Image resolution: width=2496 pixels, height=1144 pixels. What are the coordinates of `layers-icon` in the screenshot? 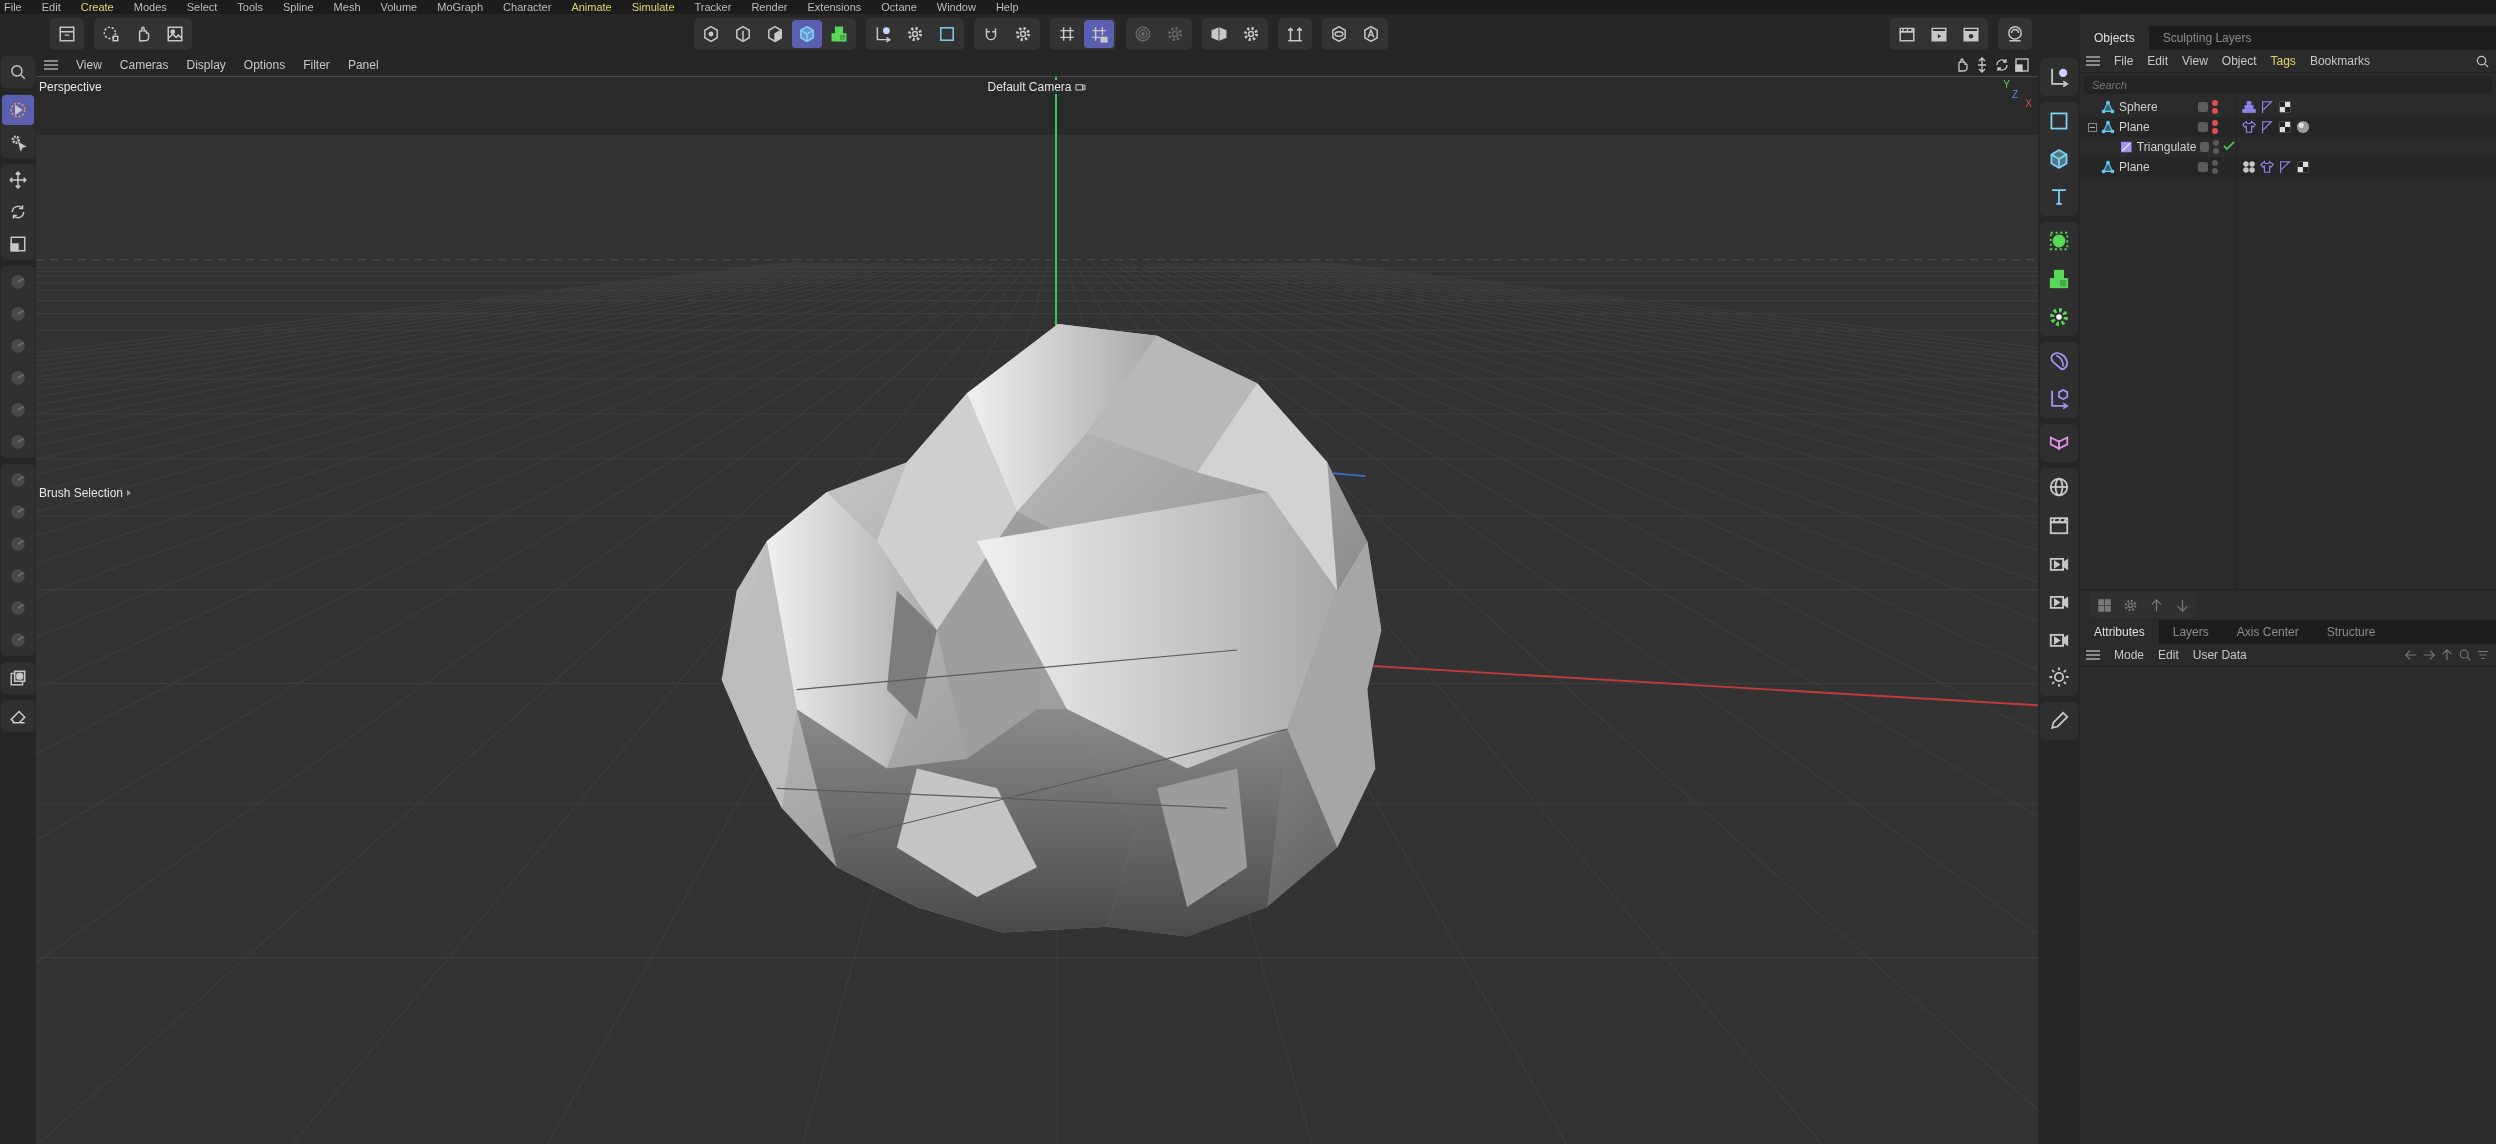 It's located at (18, 678).